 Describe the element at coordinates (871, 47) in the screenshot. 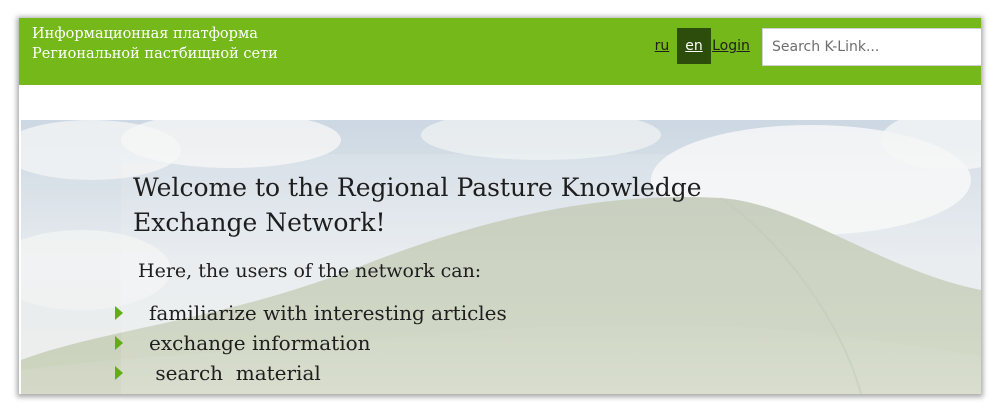

I see `search-input` at that location.